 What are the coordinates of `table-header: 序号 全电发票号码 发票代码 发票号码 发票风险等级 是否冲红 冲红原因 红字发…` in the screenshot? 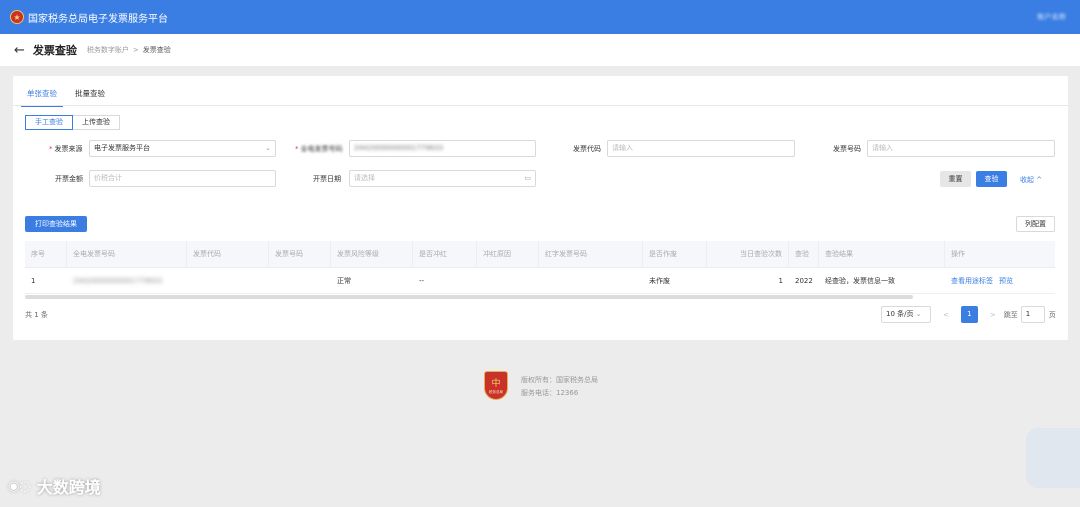 It's located at (540, 254).